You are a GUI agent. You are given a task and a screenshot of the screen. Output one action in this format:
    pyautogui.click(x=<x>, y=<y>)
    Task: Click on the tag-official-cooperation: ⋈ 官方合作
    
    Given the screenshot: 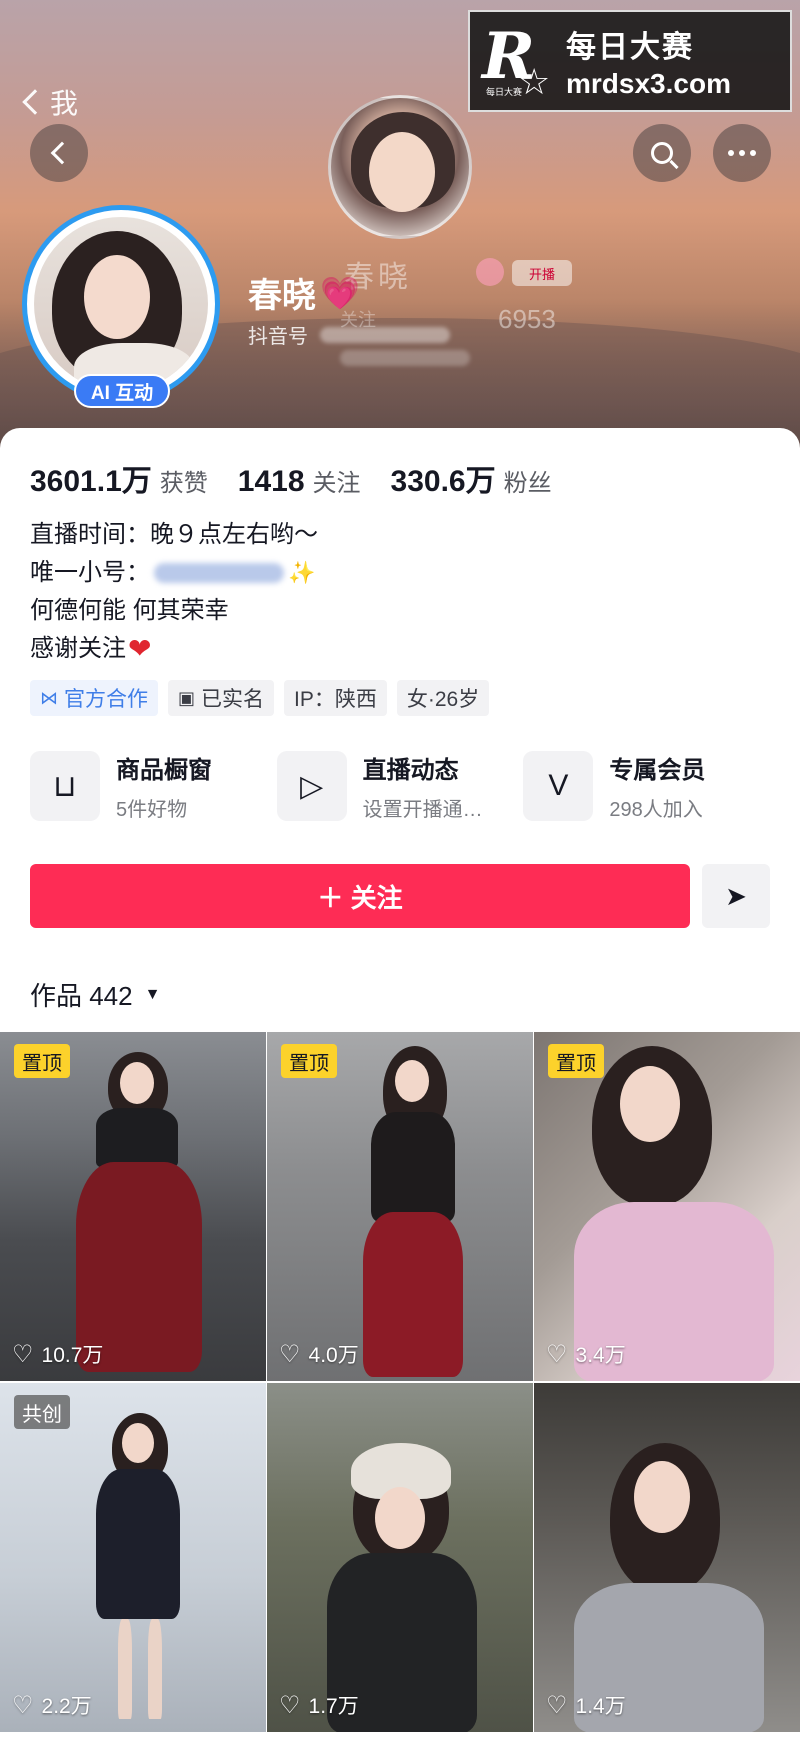 What is the action you would take?
    pyautogui.click(x=94, y=698)
    